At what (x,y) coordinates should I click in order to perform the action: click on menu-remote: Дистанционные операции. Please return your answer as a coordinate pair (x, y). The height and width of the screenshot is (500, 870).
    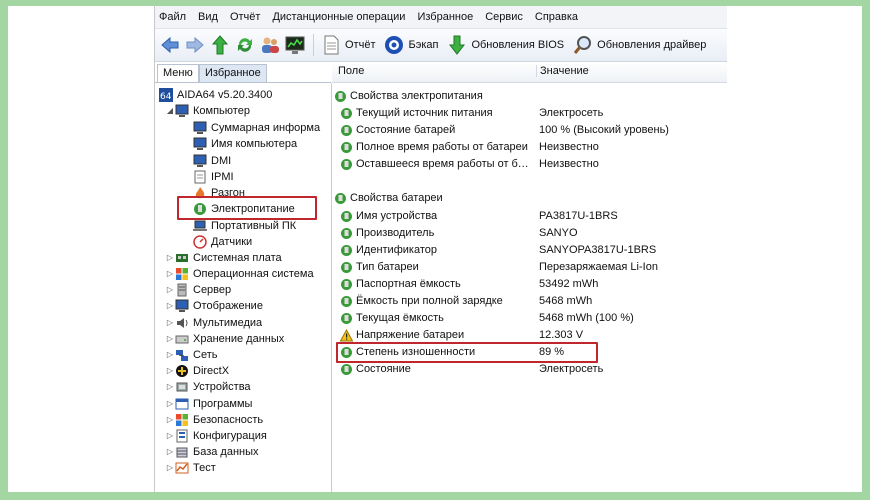
    Looking at the image, I should click on (338, 17).